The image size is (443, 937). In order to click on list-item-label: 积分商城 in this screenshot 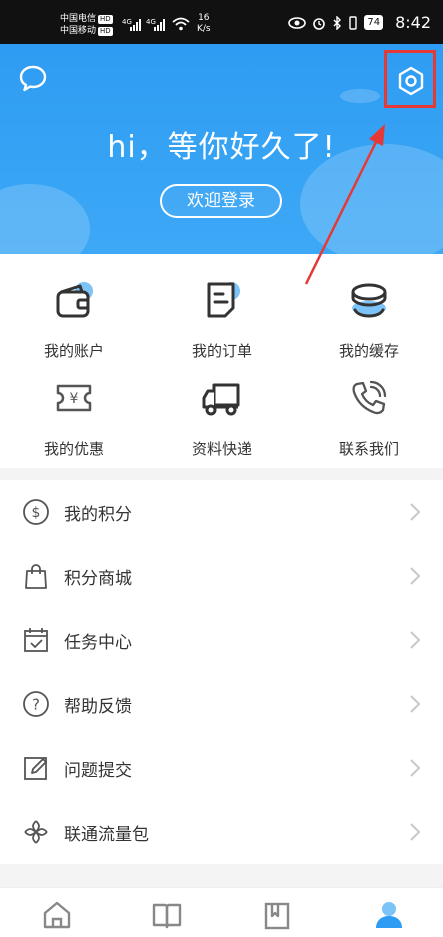, I will do `click(98, 579)`.